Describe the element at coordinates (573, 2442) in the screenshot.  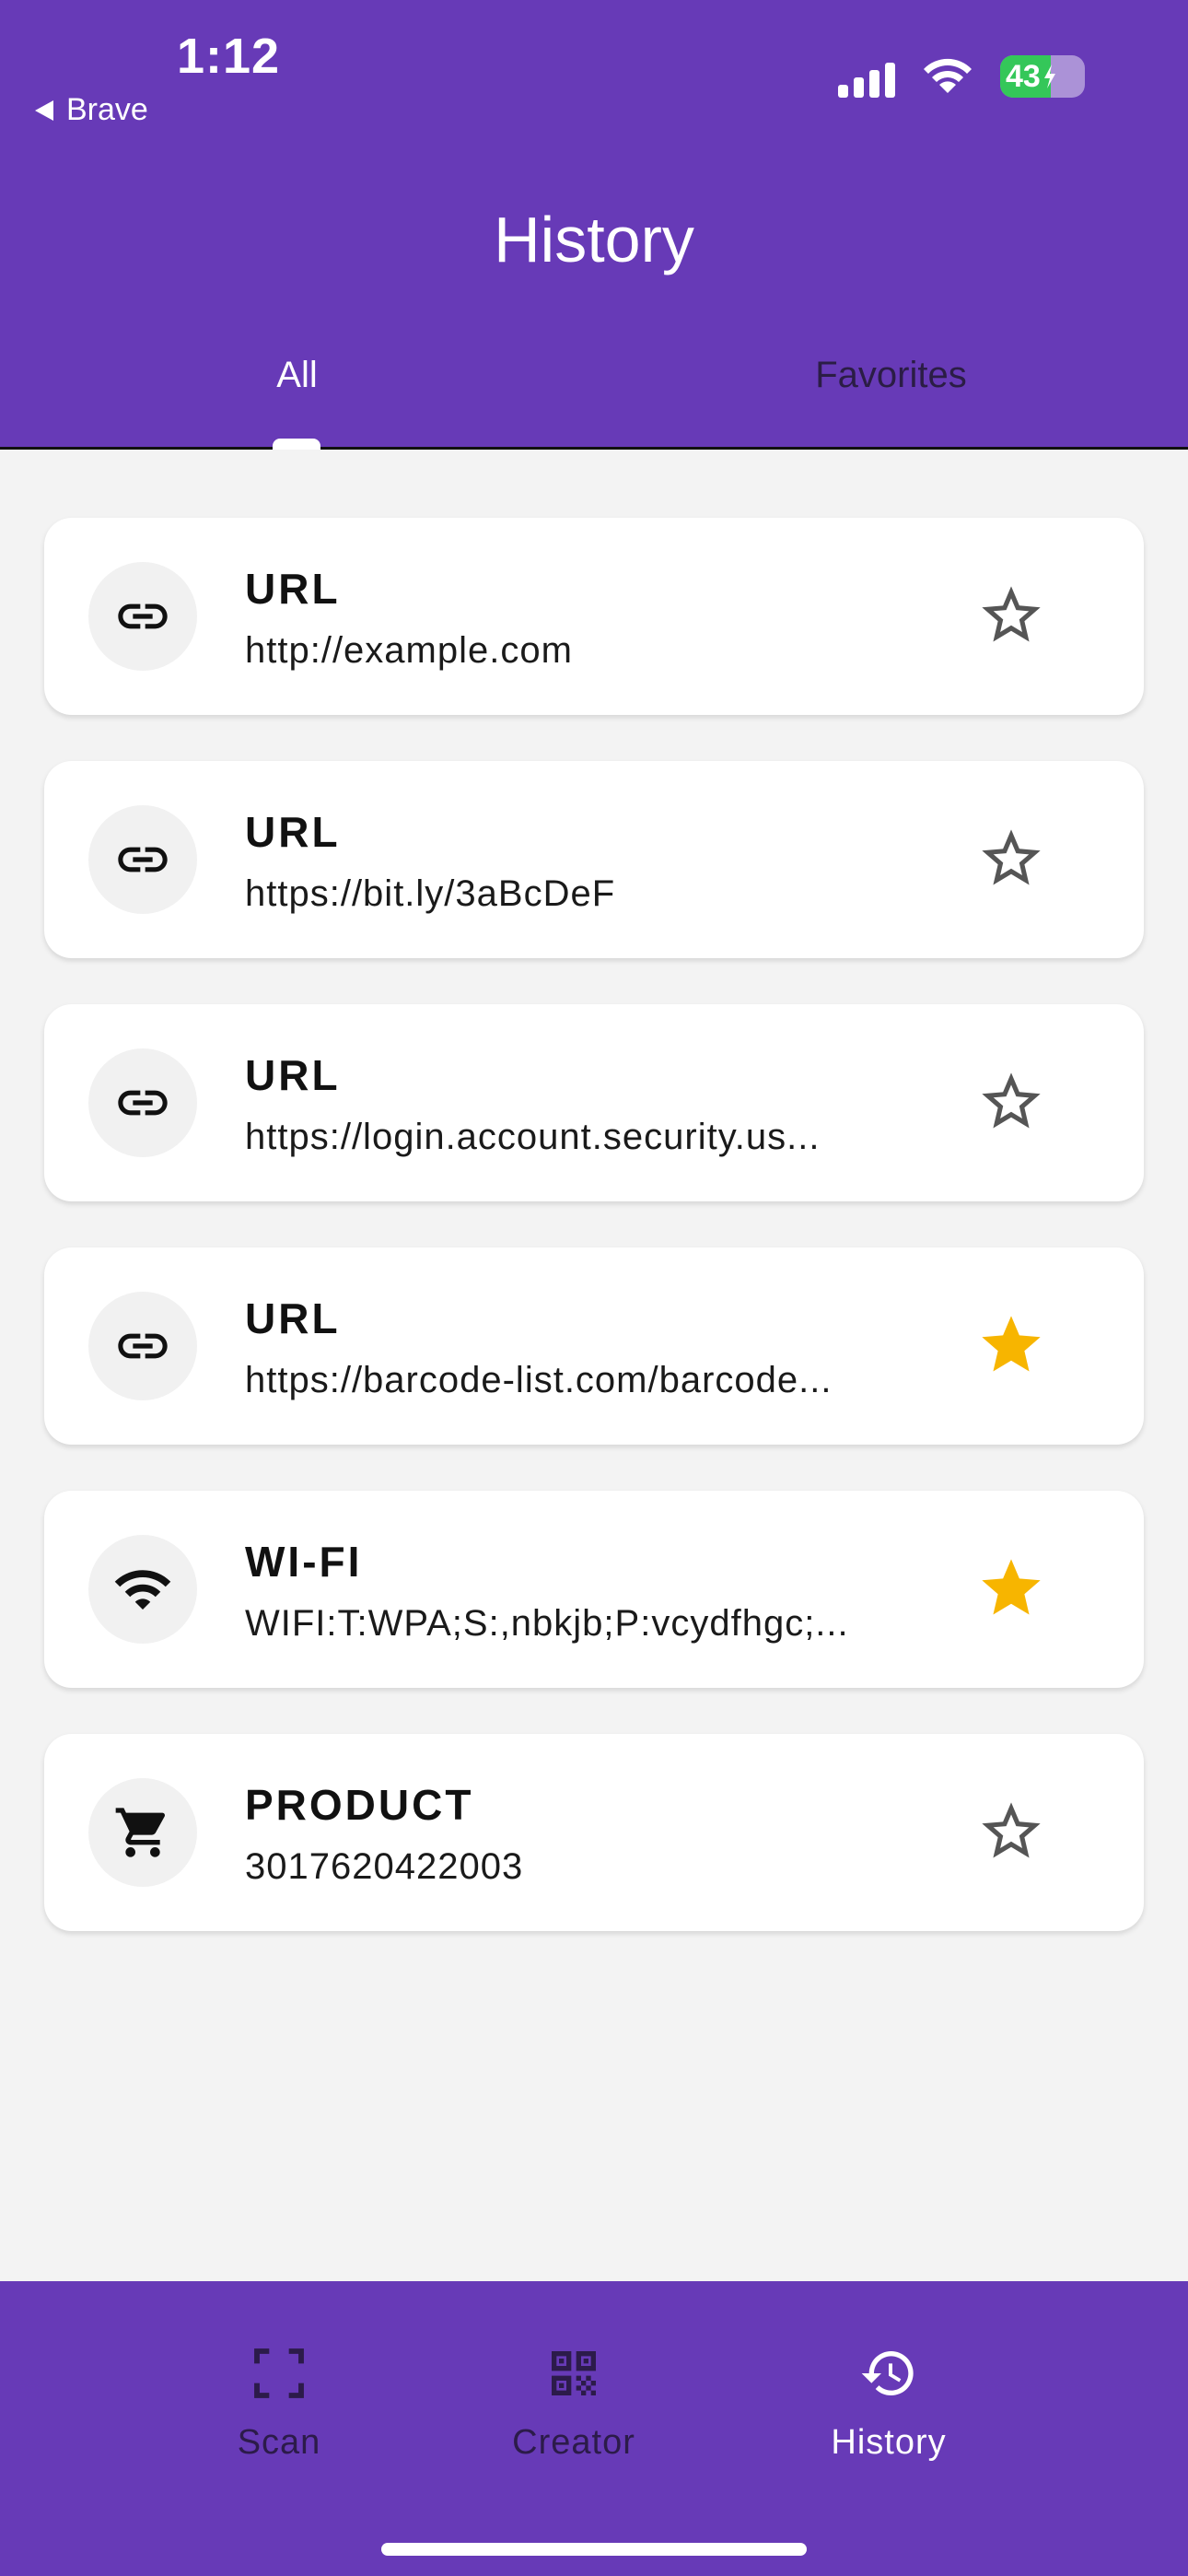
I see `nav-creator-label: Creator` at that location.